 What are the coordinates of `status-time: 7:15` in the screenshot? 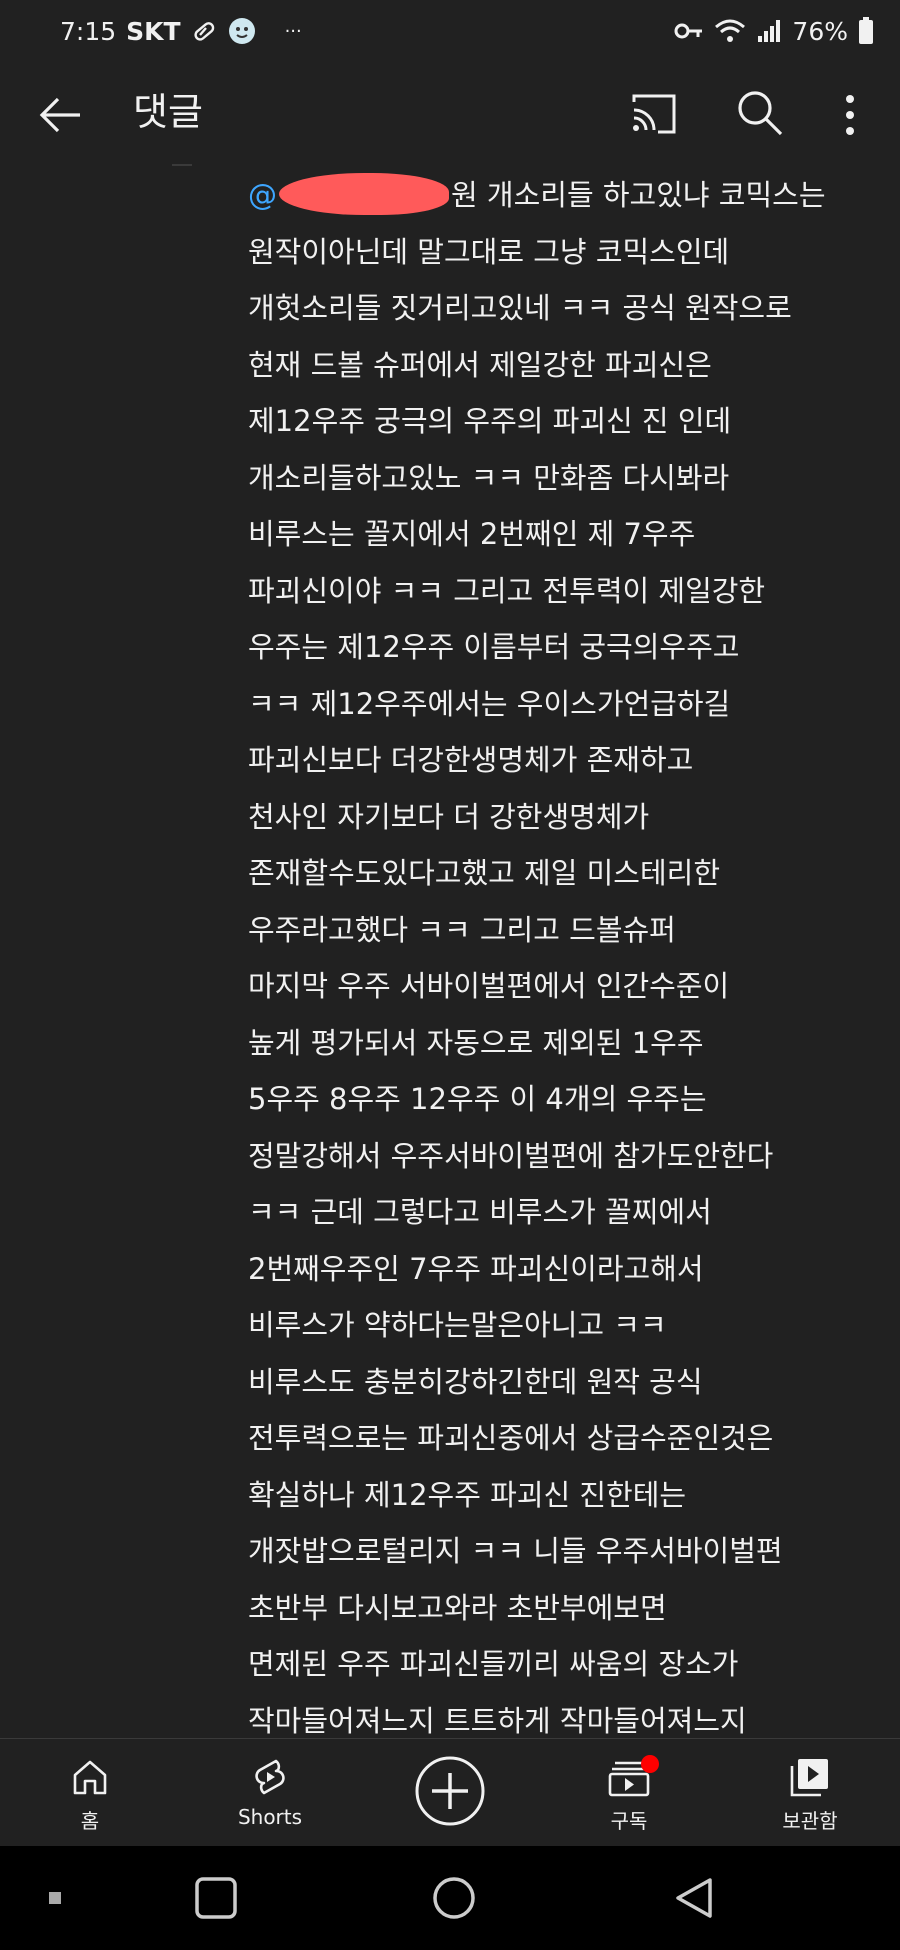 It's located at (88, 31).